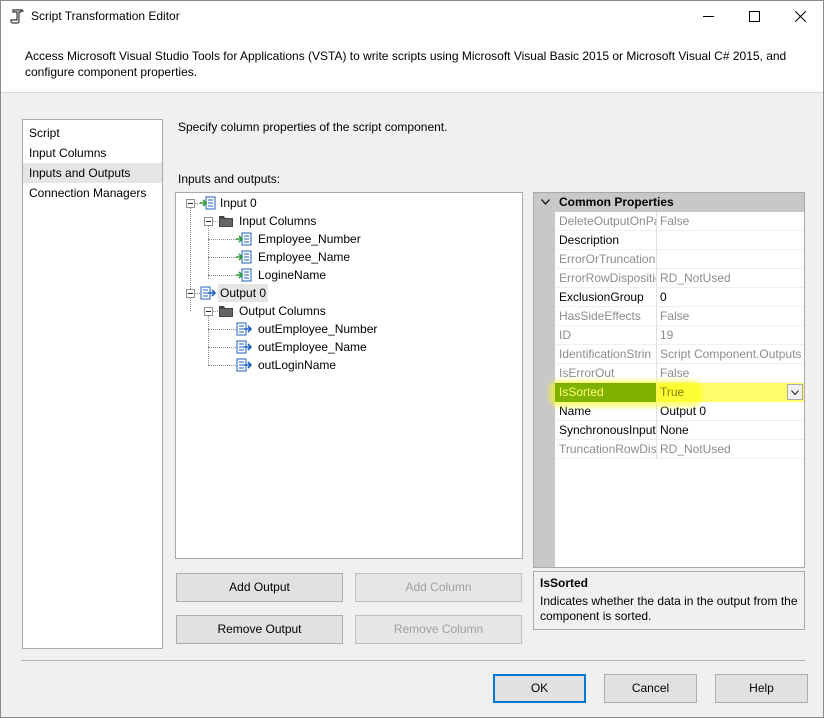 The height and width of the screenshot is (718, 824). What do you see at coordinates (730, 430) in the screenshot?
I see `property-value: None` at bounding box center [730, 430].